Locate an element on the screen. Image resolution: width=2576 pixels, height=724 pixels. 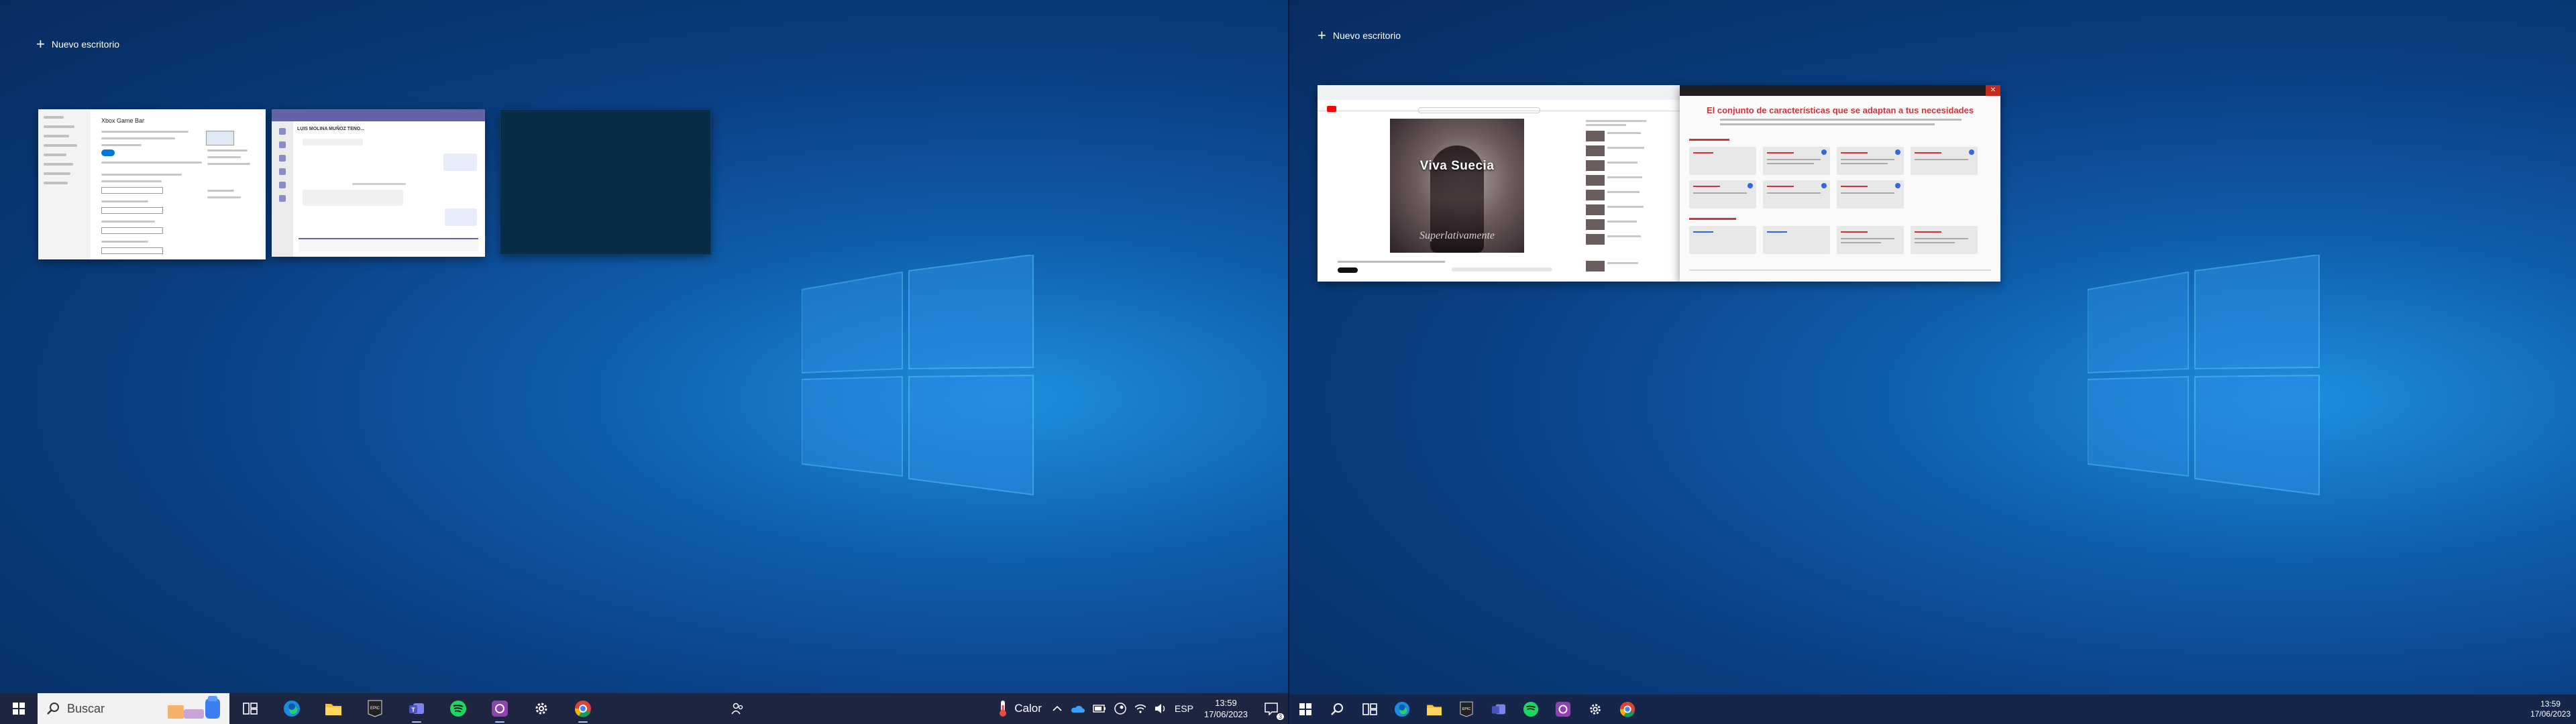
browser-tab-bar is located at coordinates (1499, 93).